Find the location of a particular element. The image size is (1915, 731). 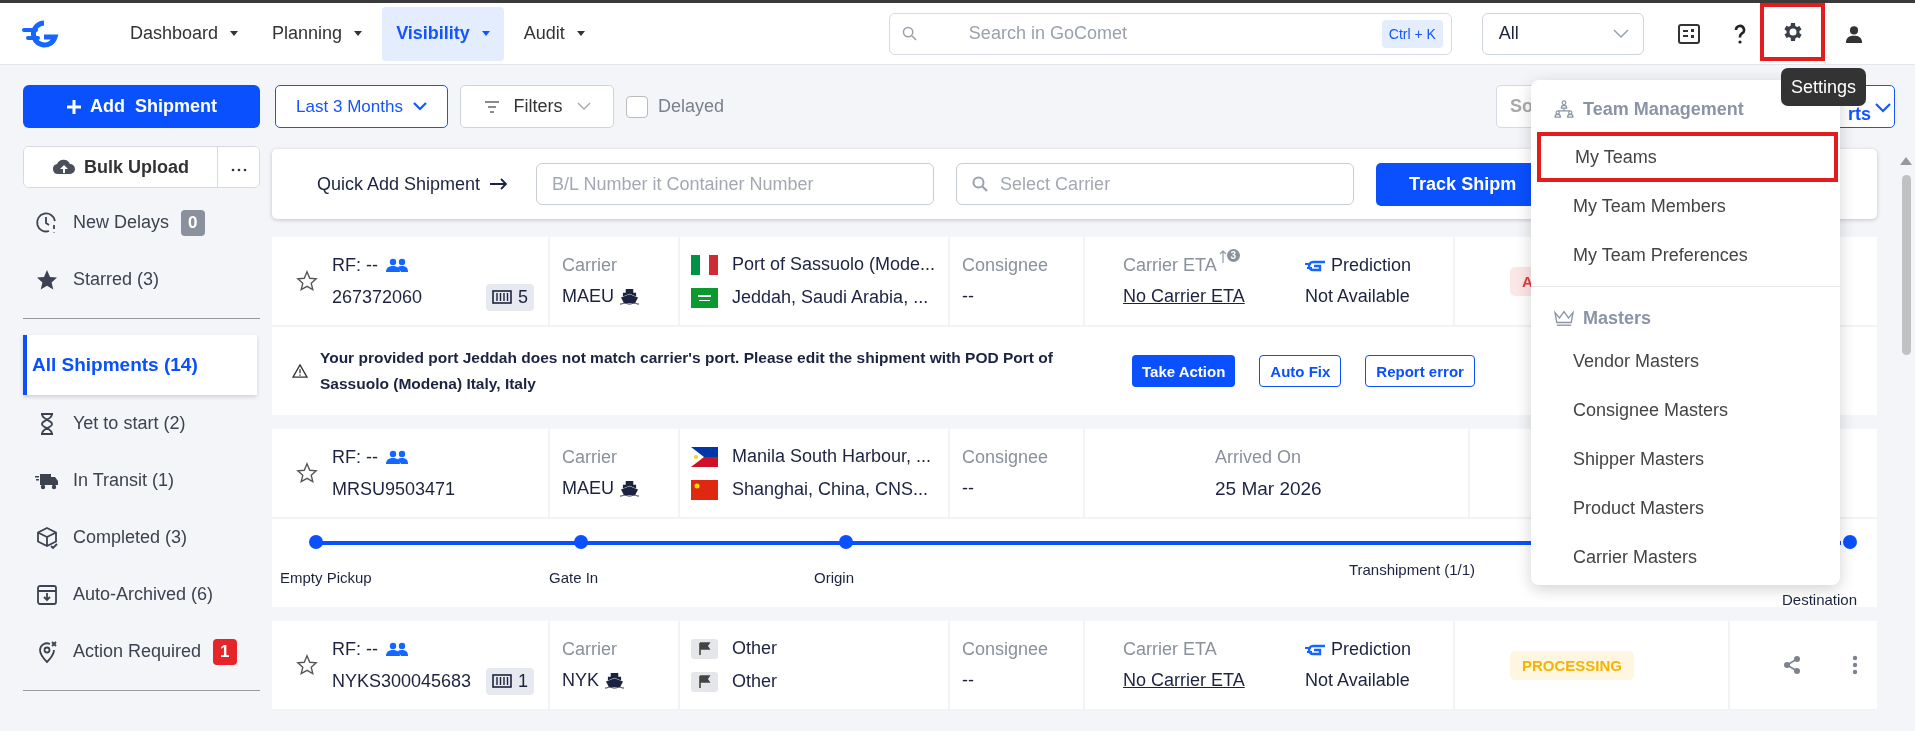

shipment-number: 267372060 is located at coordinates (377, 297).